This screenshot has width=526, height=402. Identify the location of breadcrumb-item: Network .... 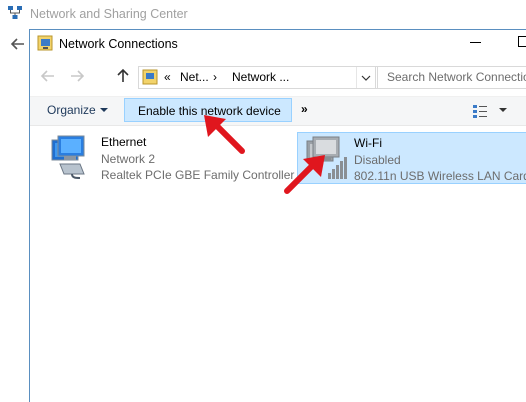
(260, 77).